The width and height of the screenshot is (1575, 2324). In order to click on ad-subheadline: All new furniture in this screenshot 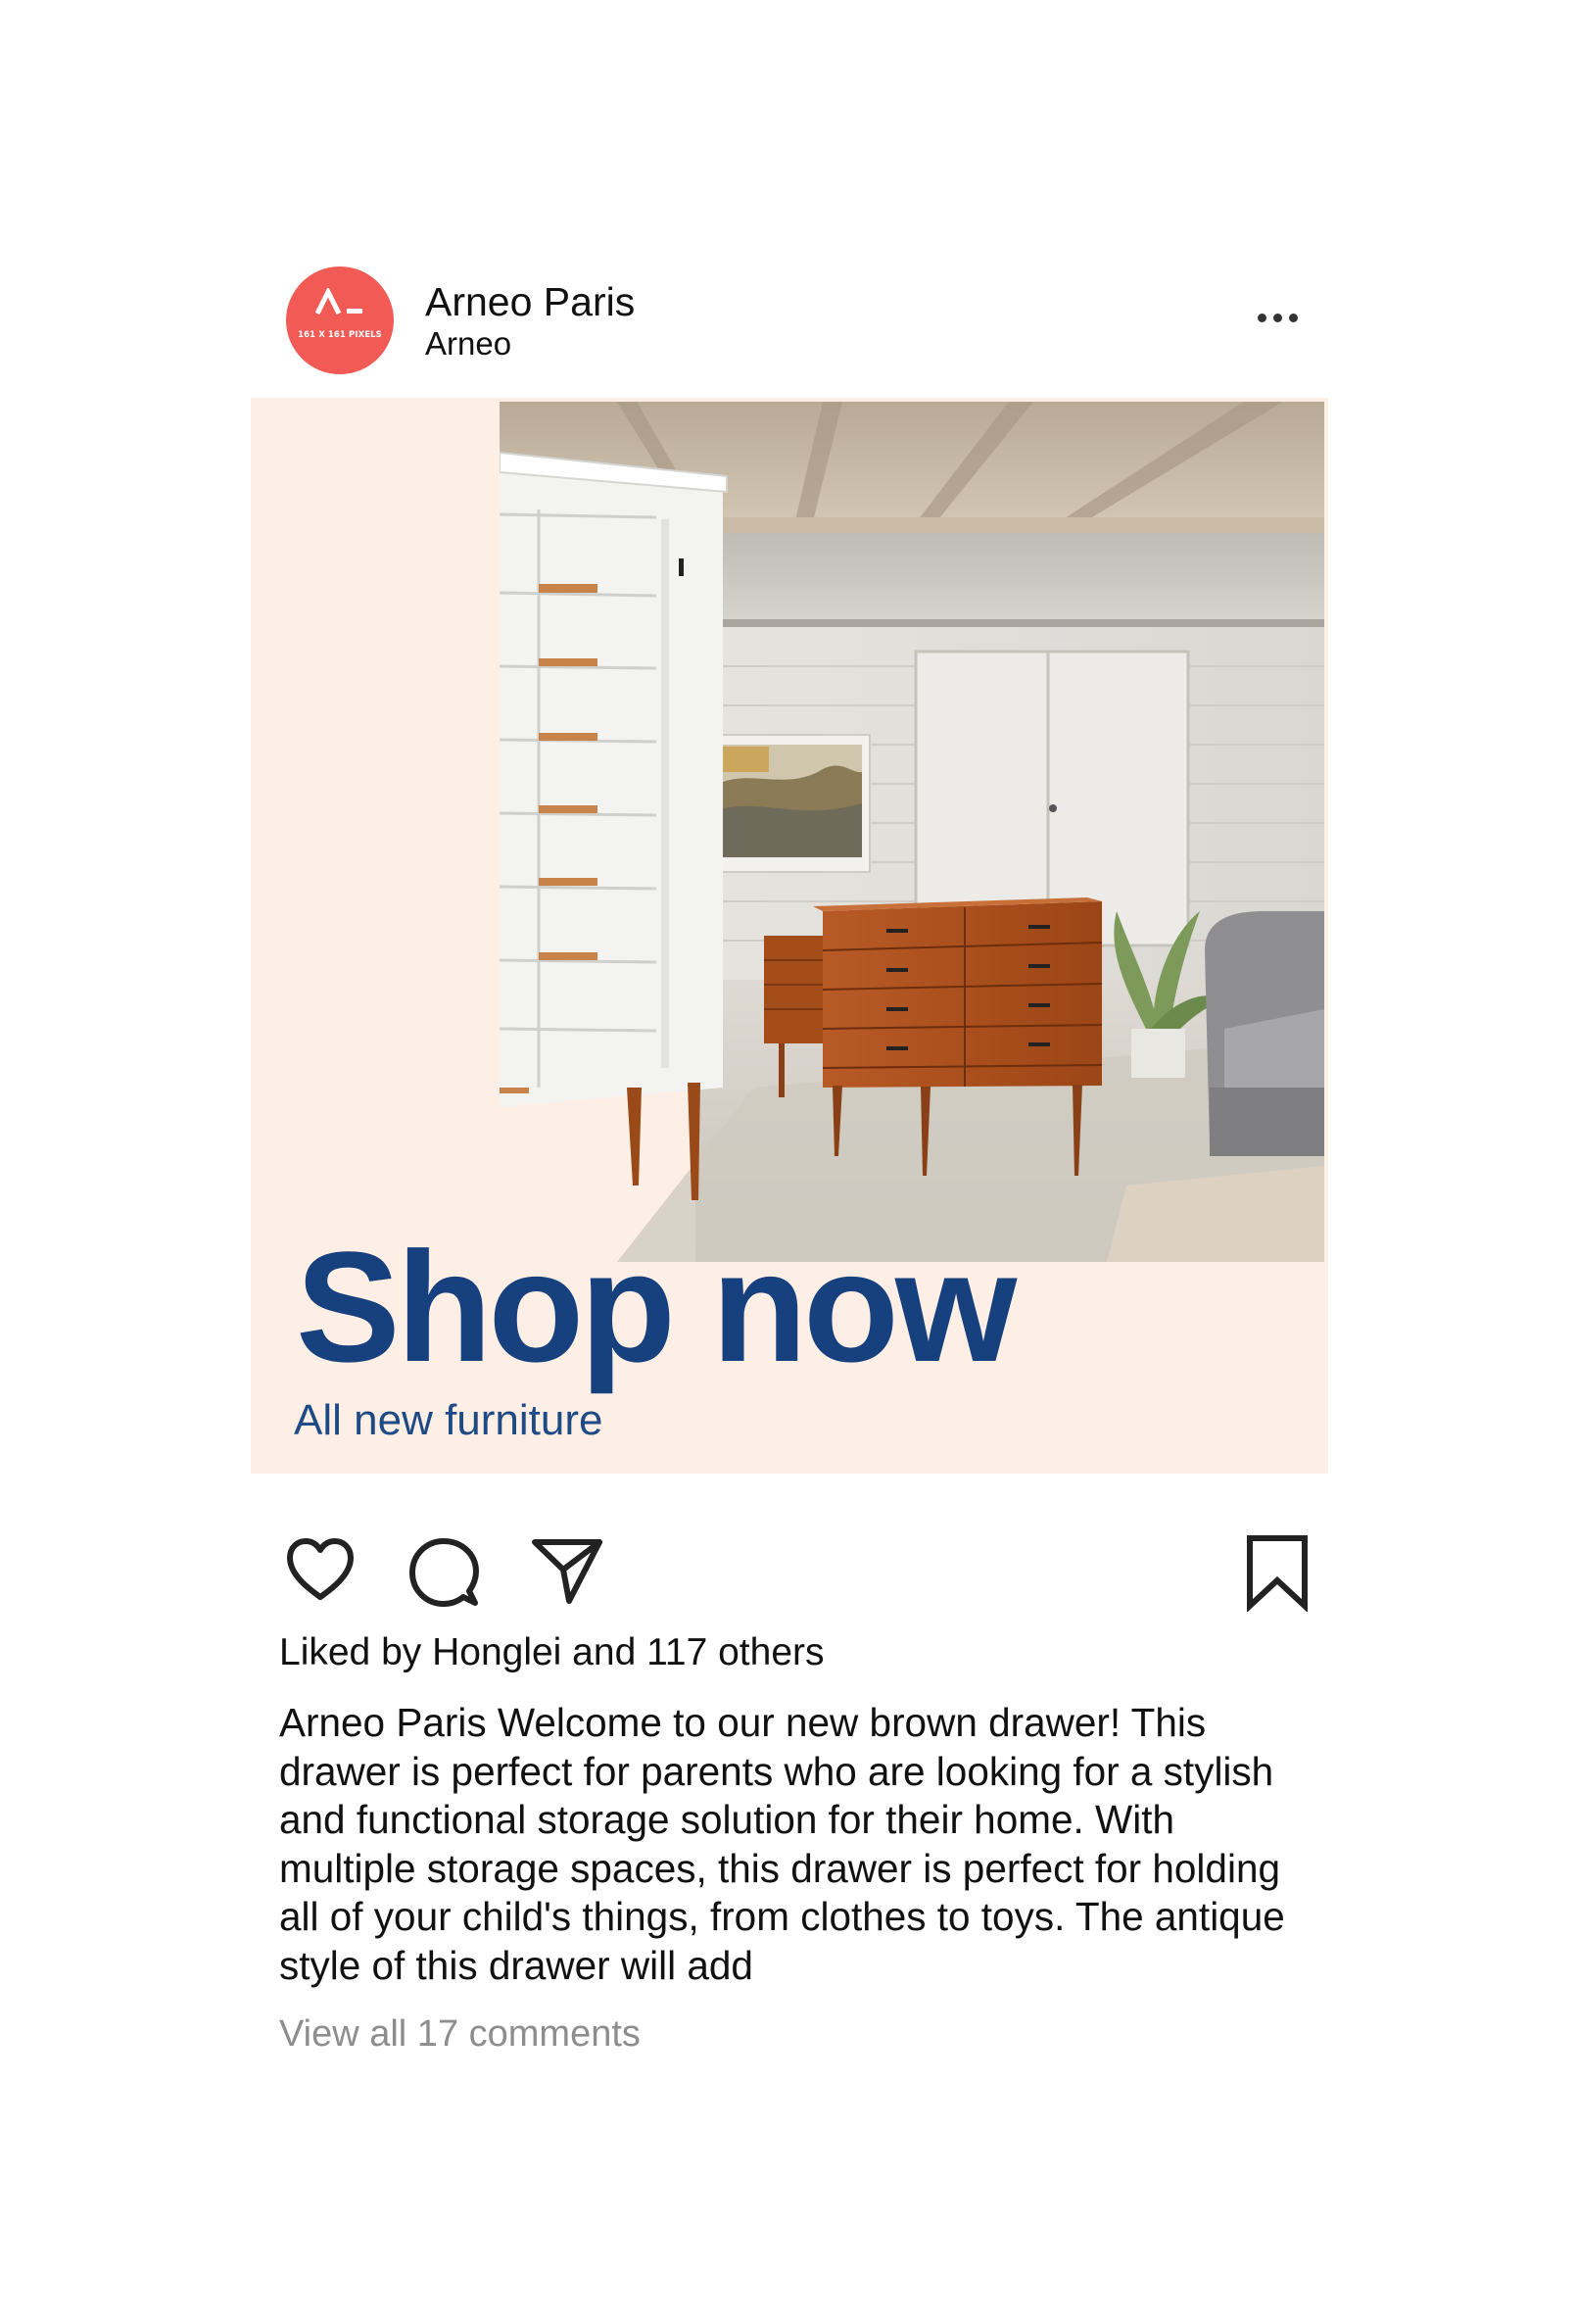, I will do `click(449, 1420)`.